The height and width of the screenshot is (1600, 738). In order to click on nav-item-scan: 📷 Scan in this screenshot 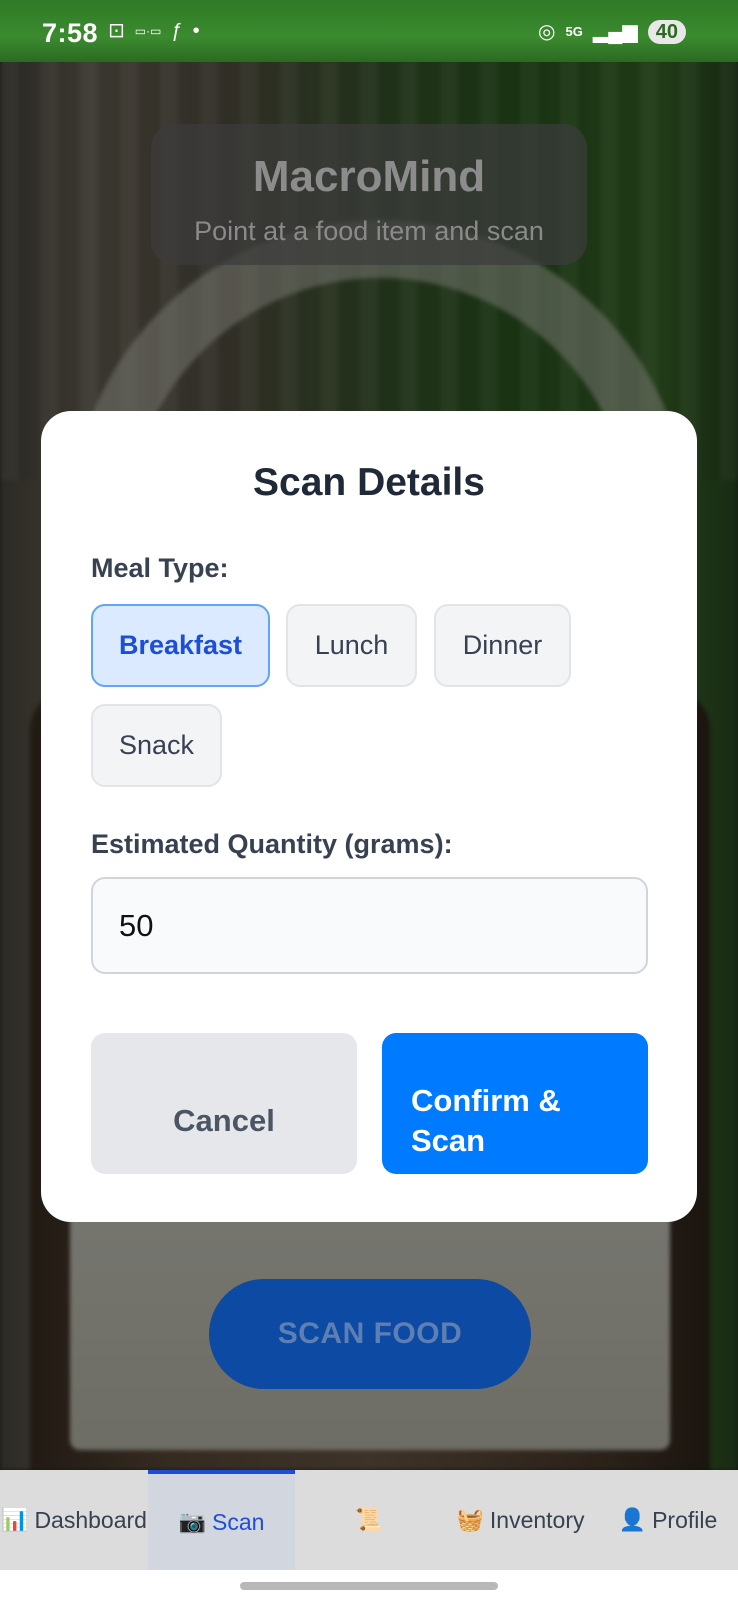, I will do `click(221, 1520)`.